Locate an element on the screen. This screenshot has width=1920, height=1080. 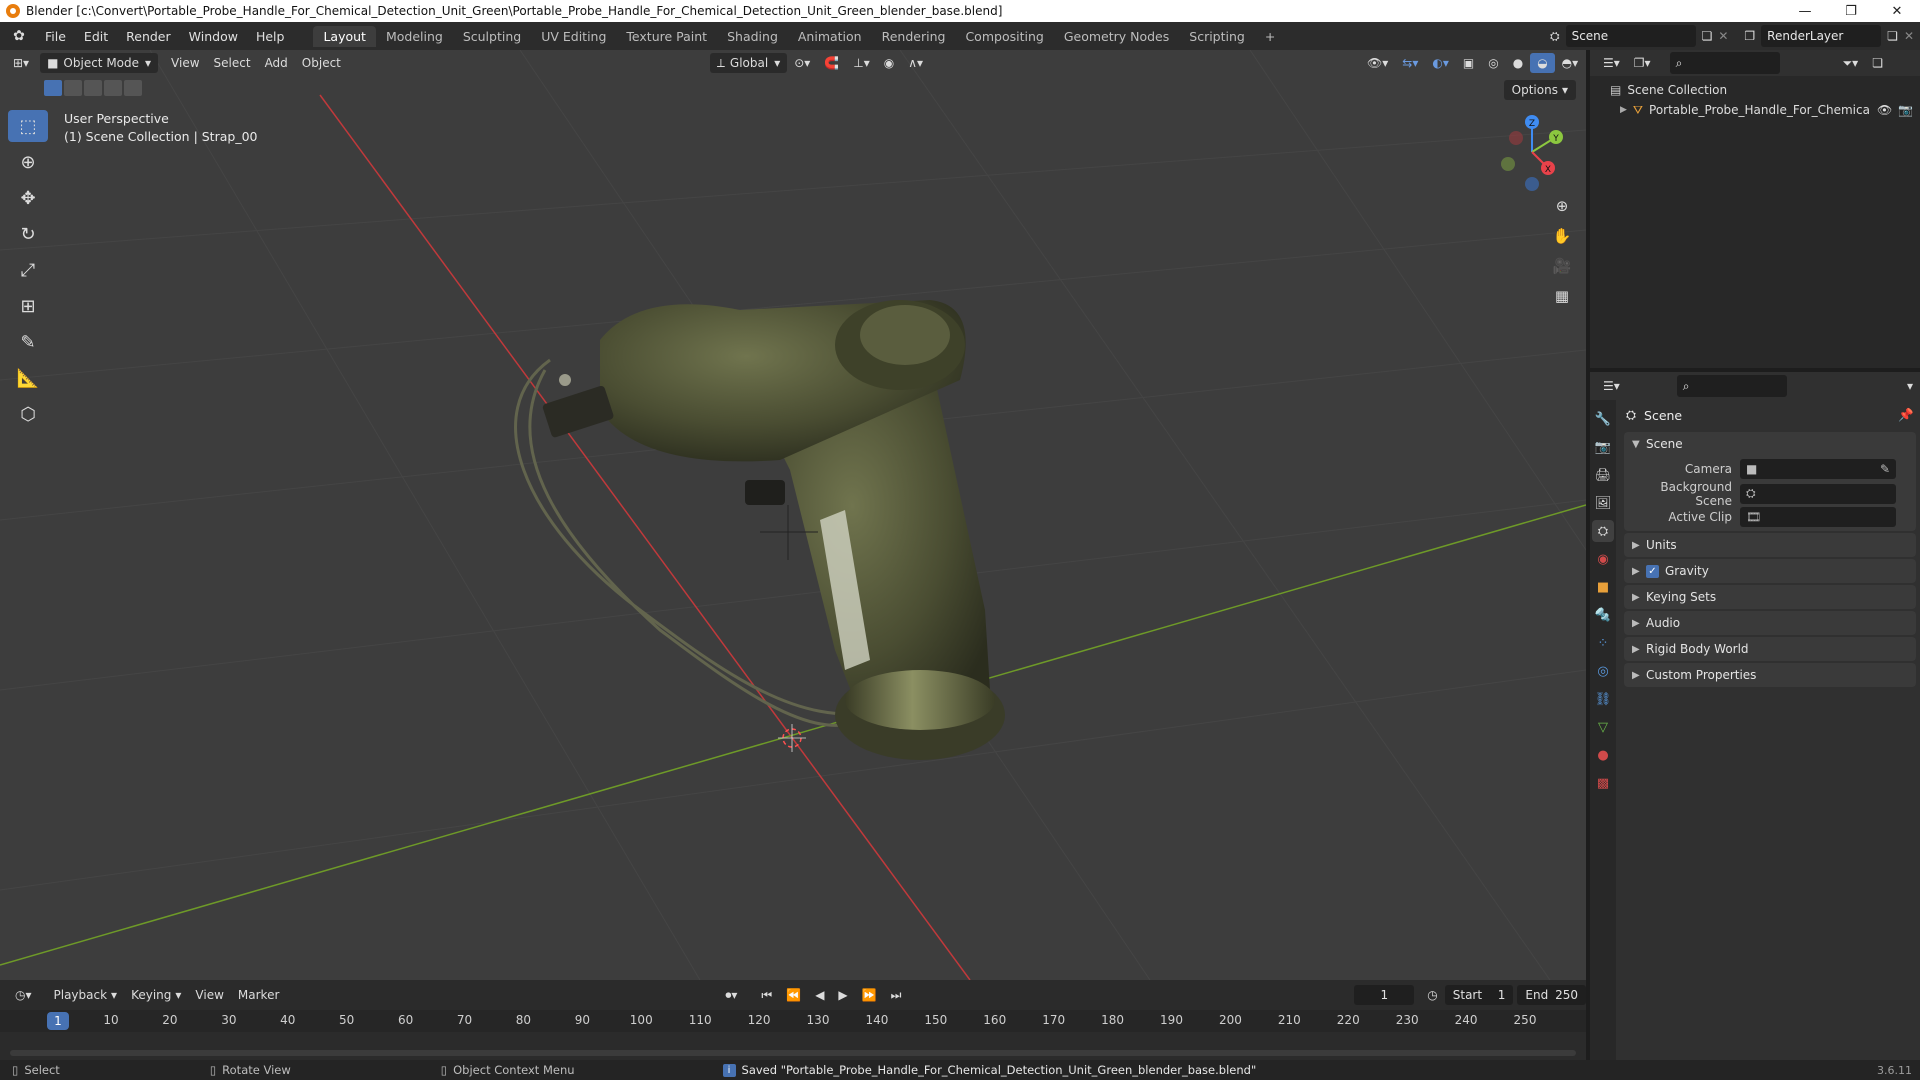
snap-icon: 🧲 is located at coordinates (831, 63).